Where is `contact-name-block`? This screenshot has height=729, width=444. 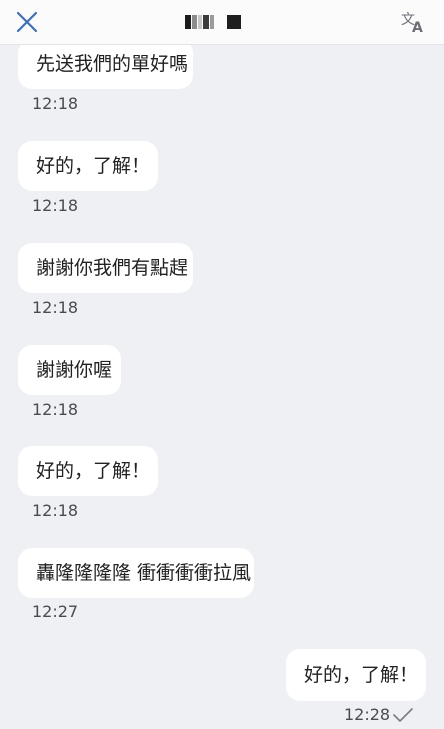 contact-name-block is located at coordinates (234, 22).